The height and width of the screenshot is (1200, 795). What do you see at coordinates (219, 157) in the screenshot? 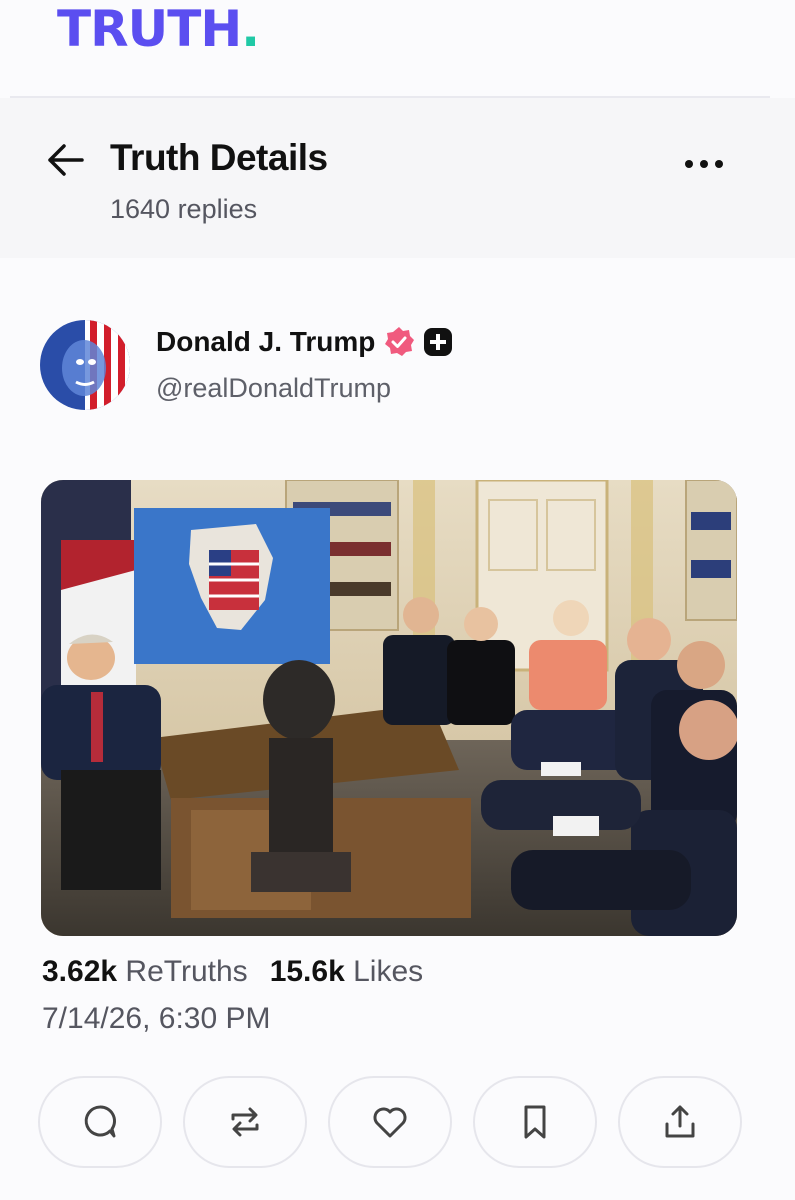
I see `page-title: Truth Details` at bounding box center [219, 157].